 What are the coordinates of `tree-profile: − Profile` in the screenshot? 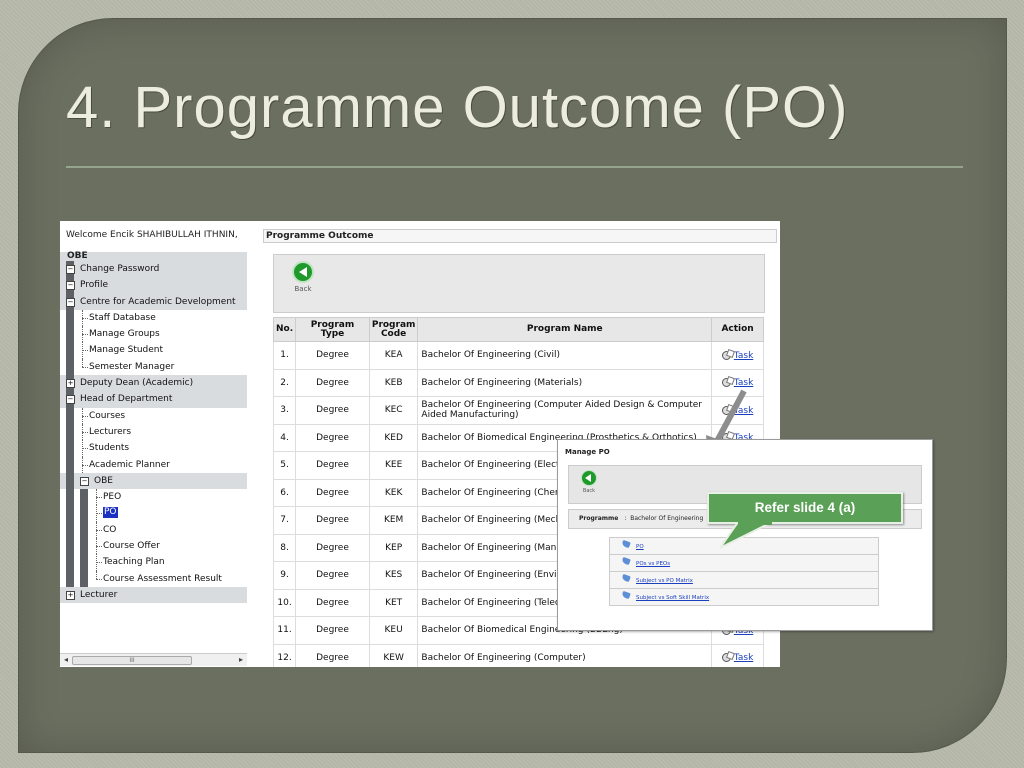 It's located at (153, 285).